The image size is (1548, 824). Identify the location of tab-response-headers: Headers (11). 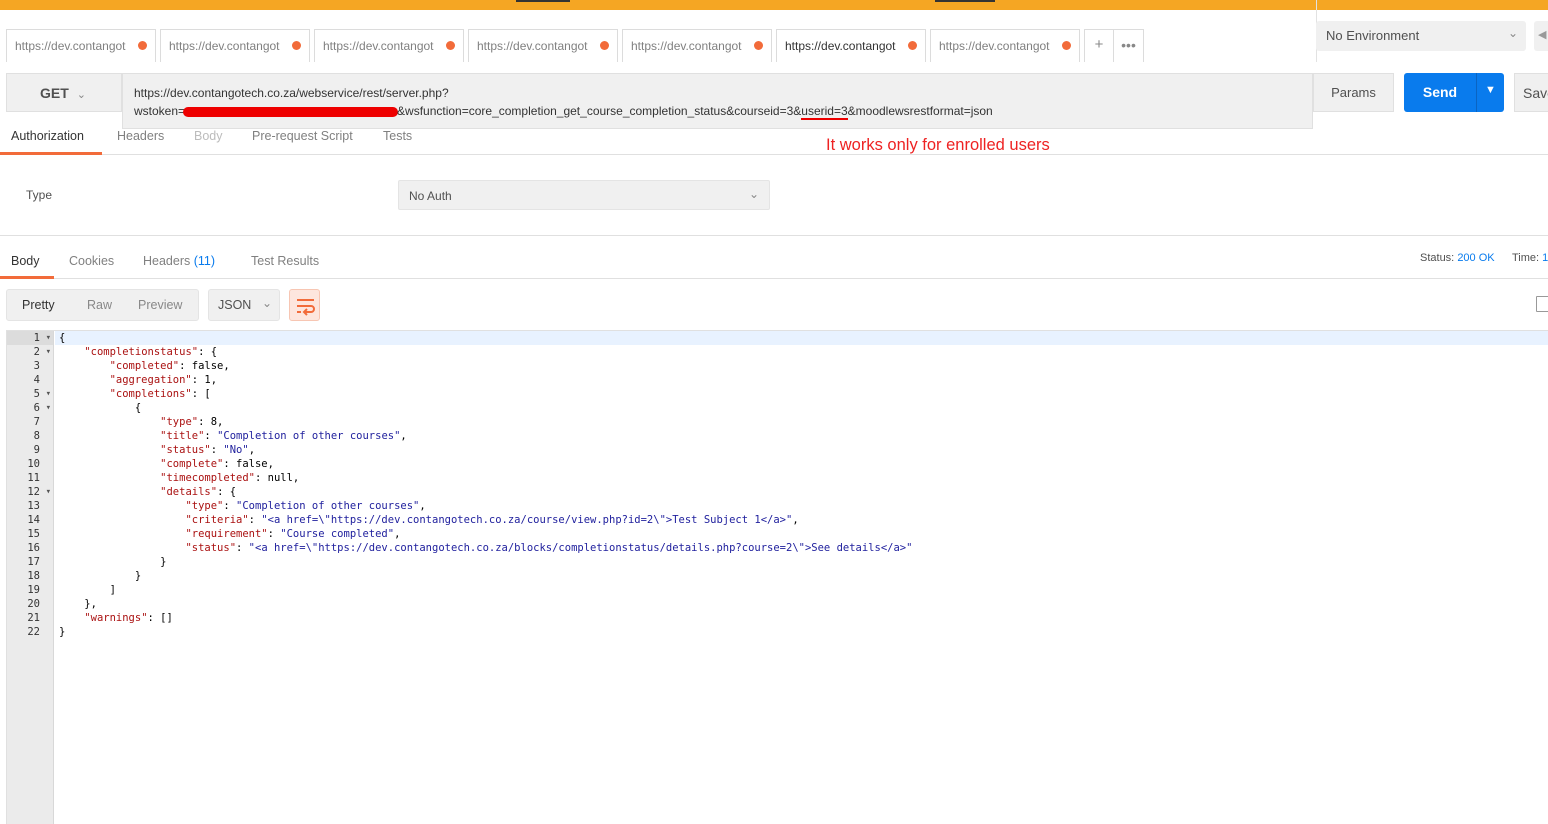
(179, 266).